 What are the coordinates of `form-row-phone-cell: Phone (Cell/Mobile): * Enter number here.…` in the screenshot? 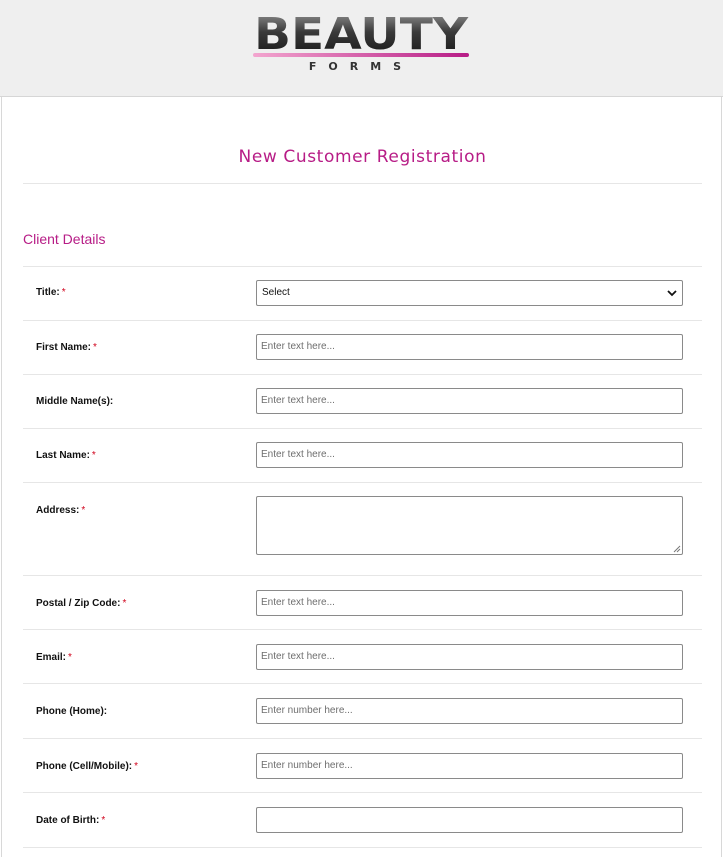 It's located at (362, 766).